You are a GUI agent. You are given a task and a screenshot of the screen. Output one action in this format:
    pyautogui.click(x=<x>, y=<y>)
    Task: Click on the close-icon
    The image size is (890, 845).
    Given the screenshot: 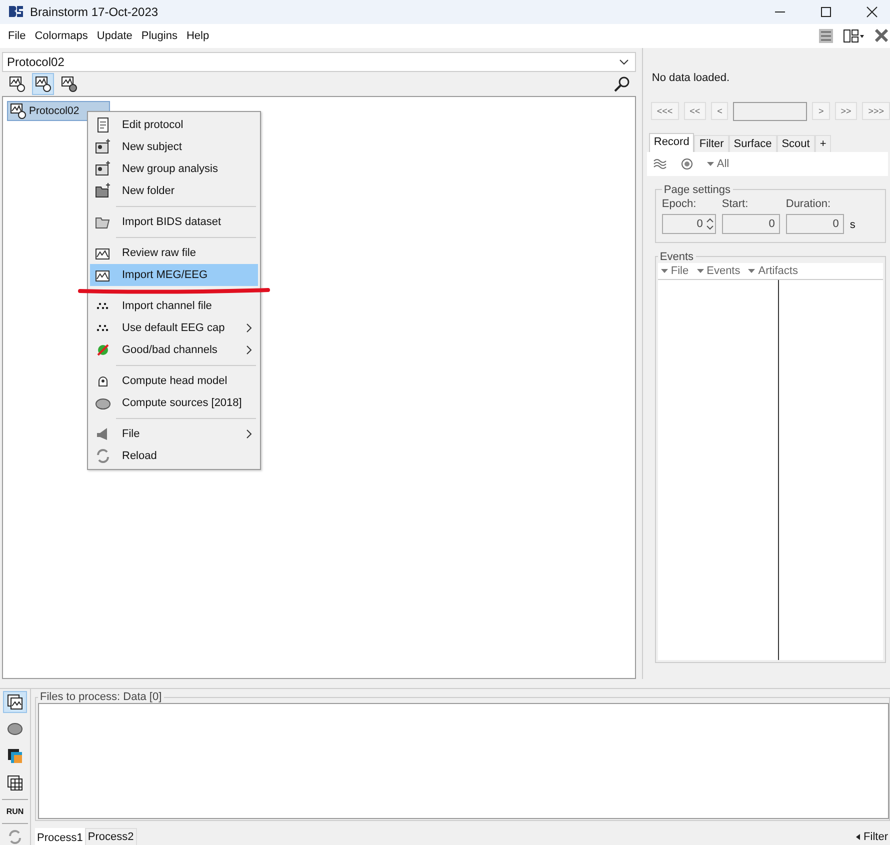 What is the action you would take?
    pyautogui.click(x=872, y=12)
    